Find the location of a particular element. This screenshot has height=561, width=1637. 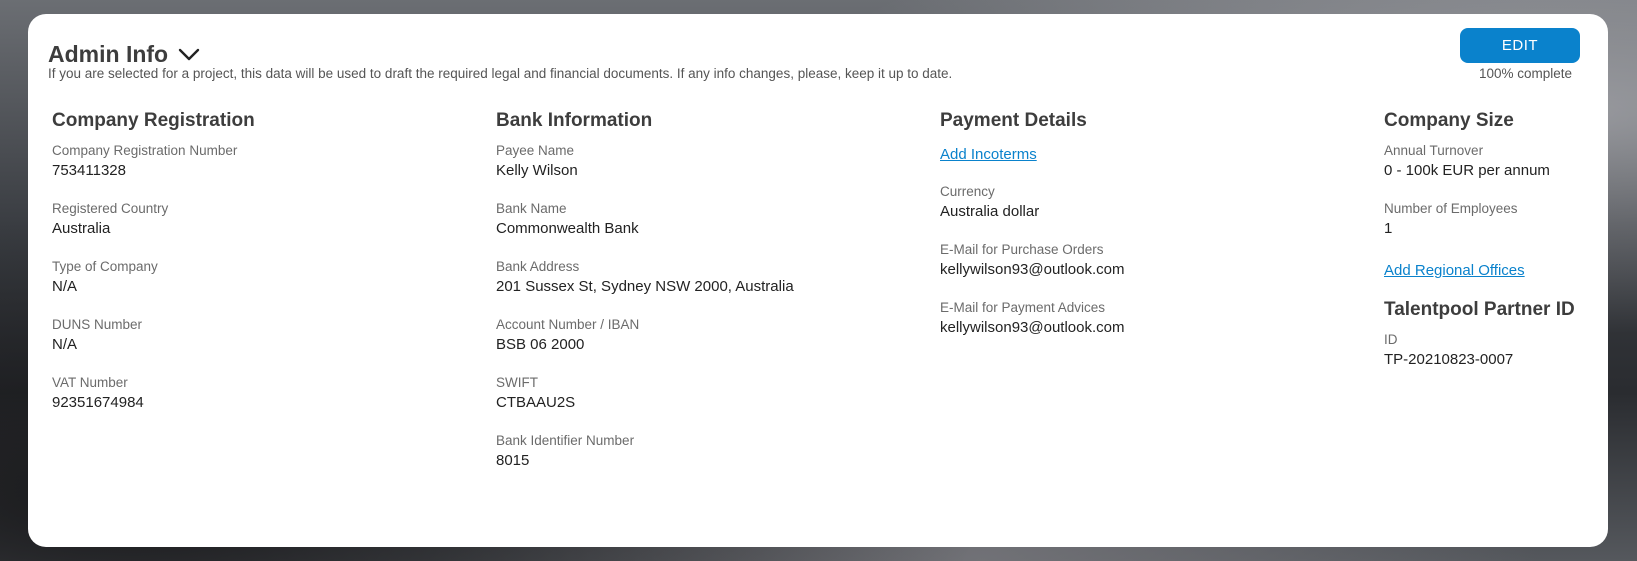

field-label: Number of Employees is located at coordinates (1451, 208).